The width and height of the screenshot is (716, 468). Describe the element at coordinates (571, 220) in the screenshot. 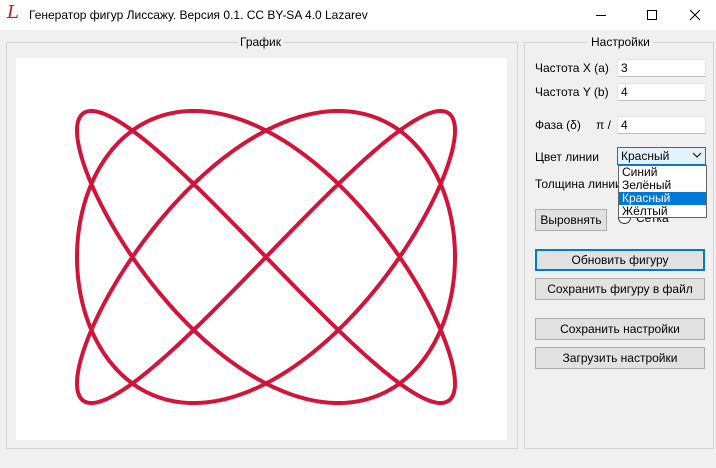

I see `align-button: Выровнять` at that location.